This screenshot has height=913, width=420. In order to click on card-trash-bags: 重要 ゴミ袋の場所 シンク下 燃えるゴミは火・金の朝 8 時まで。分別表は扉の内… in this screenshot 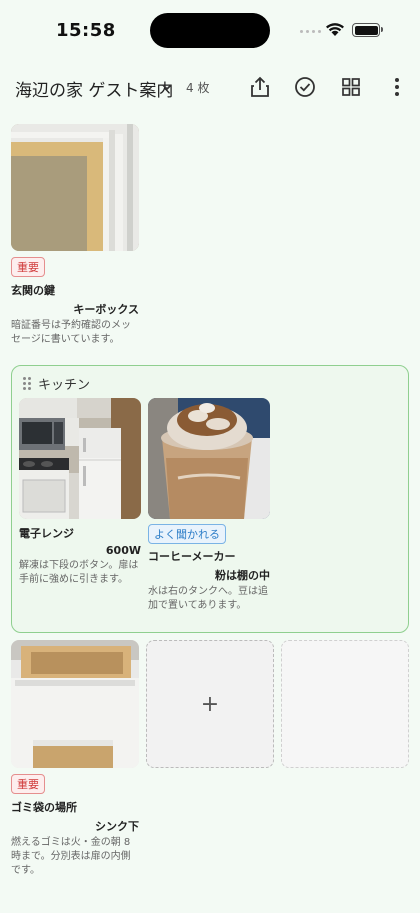, I will do `click(75, 759)`.